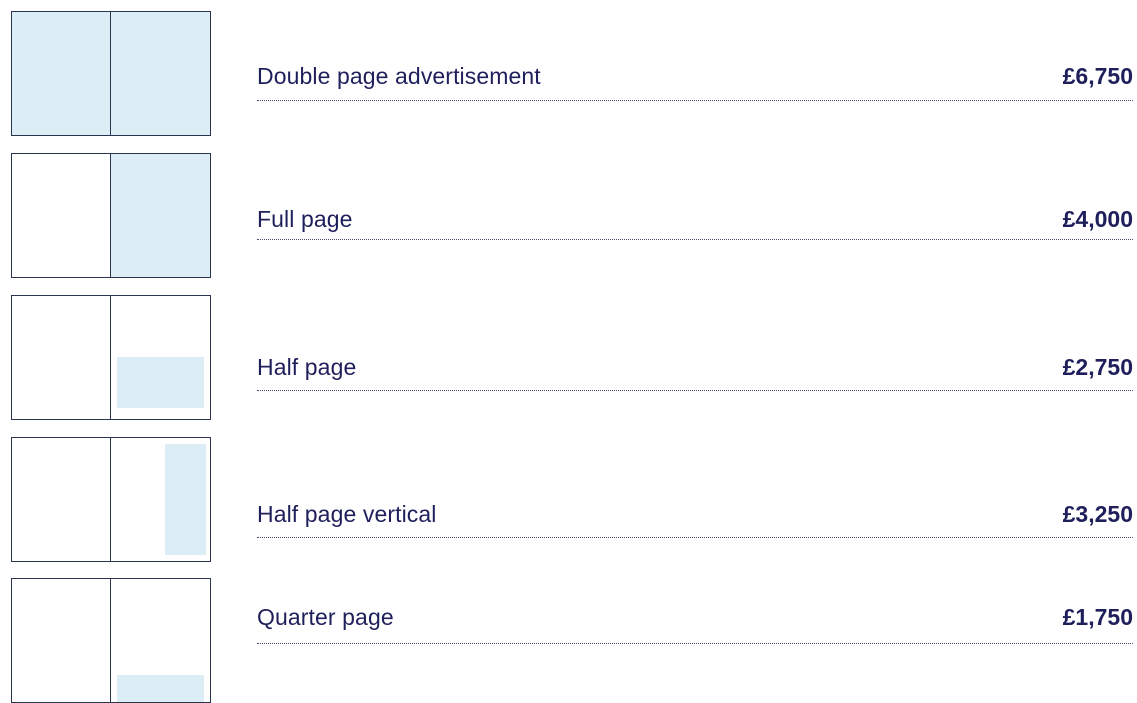 This screenshot has height=703, width=1137. What do you see at coordinates (1097, 514) in the screenshot?
I see `rate-price: £3,250` at bounding box center [1097, 514].